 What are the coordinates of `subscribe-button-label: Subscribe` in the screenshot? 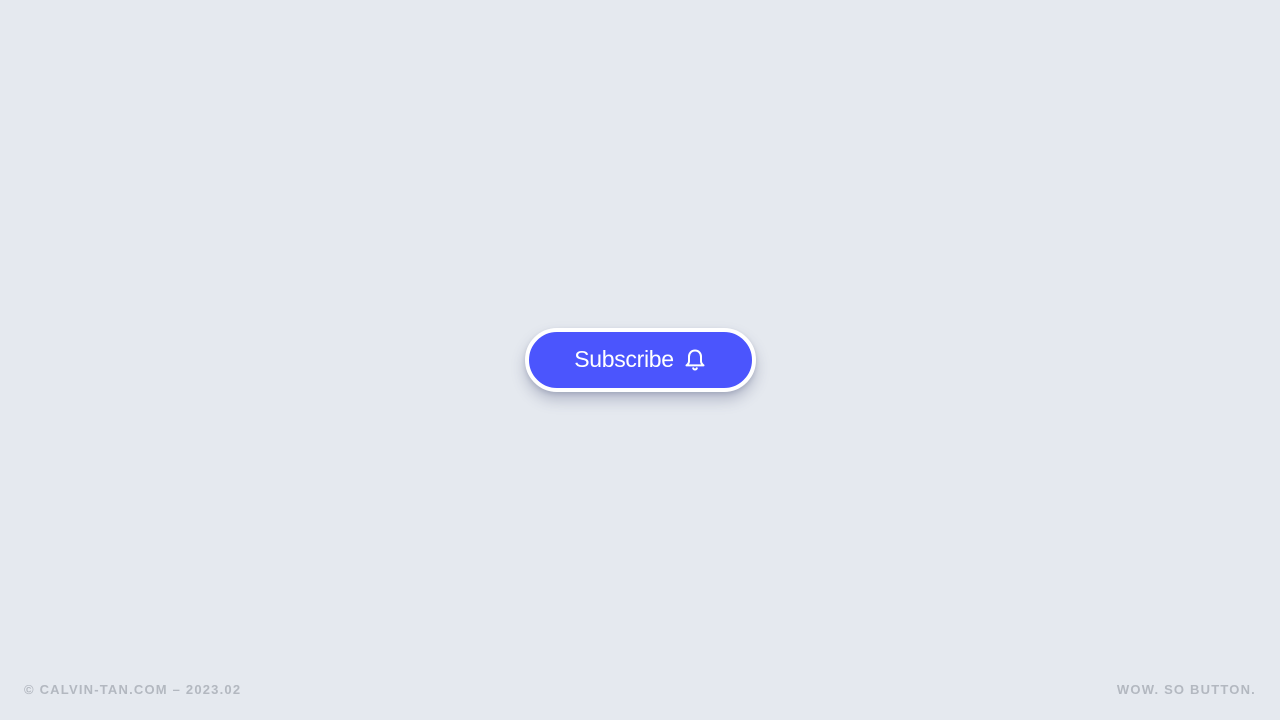 It's located at (624, 359).